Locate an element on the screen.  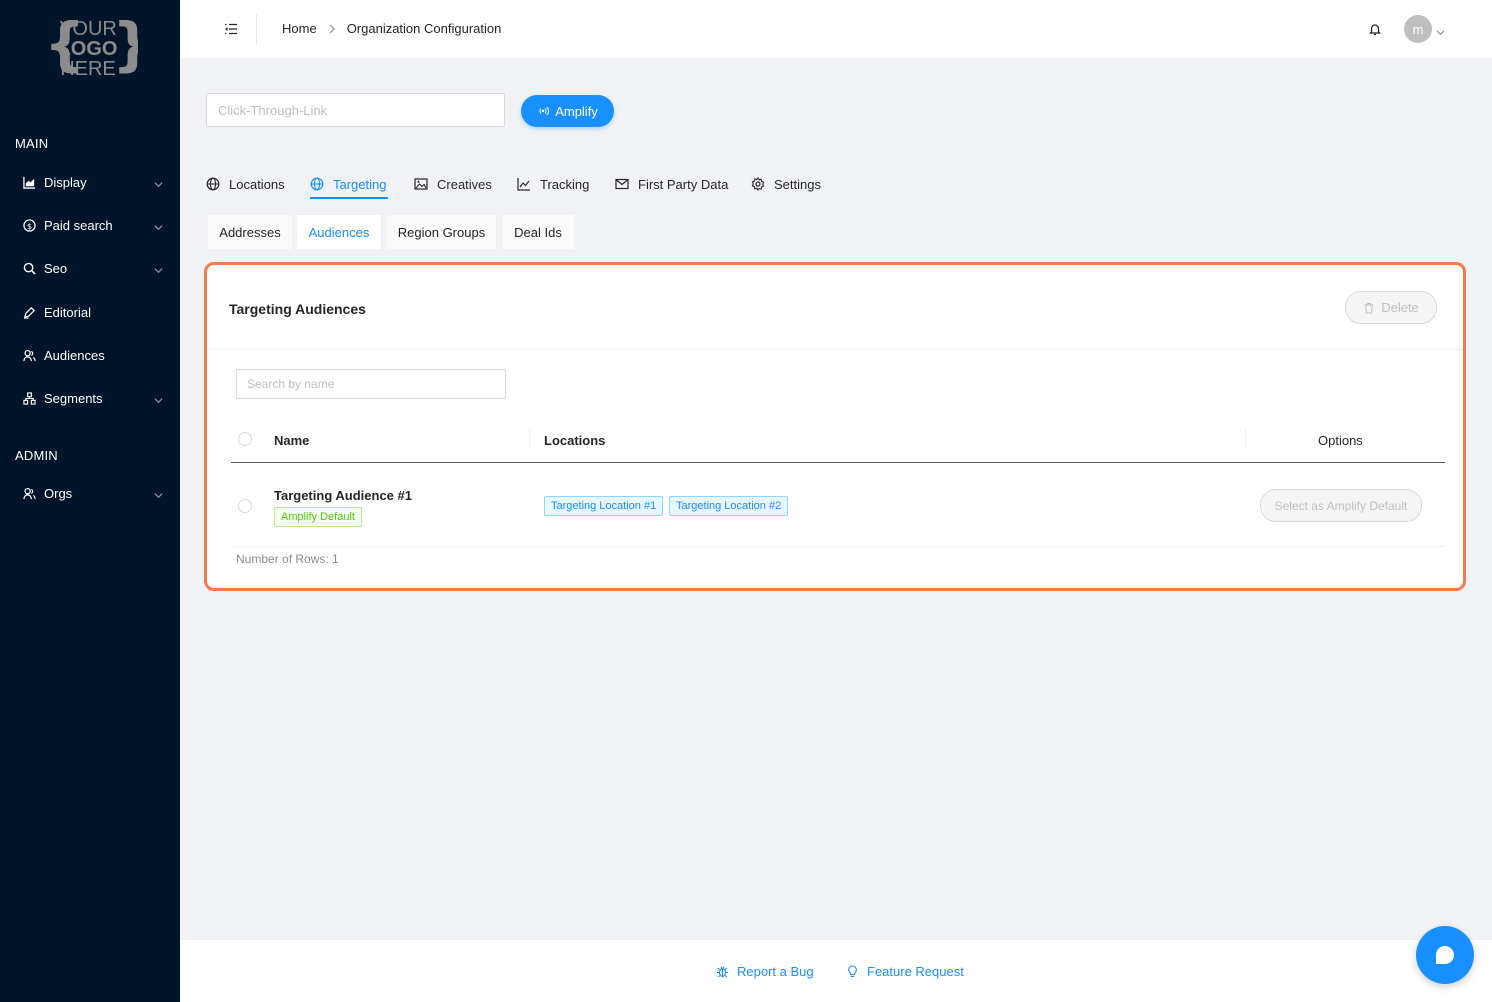
location-tag: Targeting Location #2 is located at coordinates (729, 506).